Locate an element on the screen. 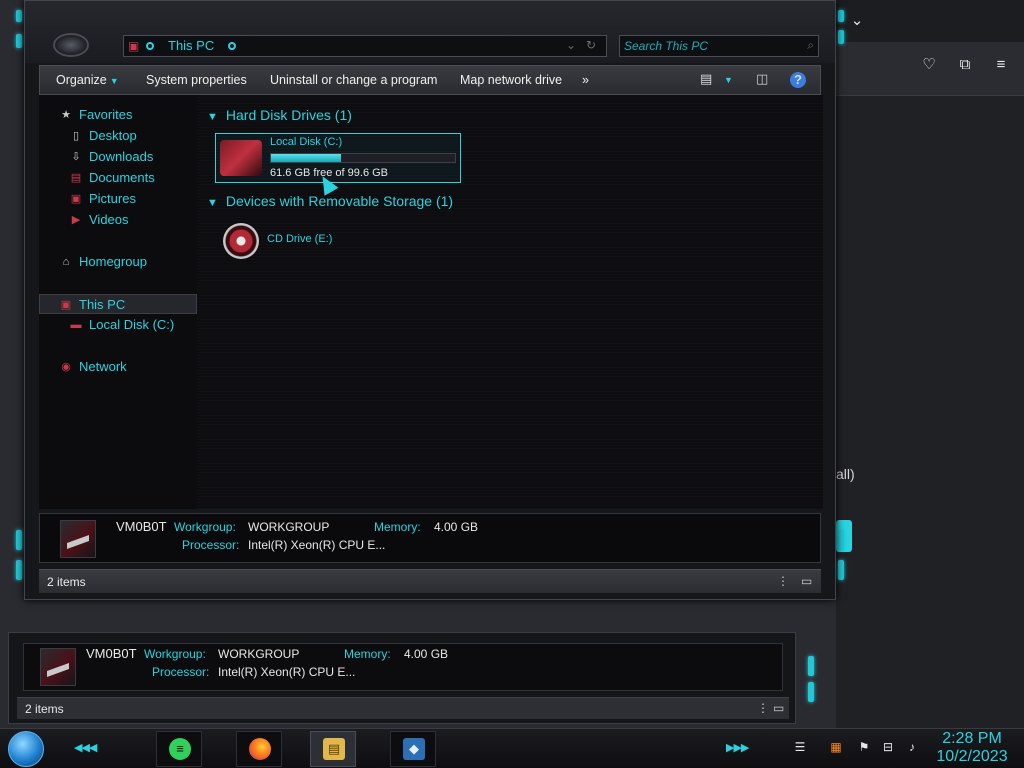  nav-item-documents: ▤ Documents is located at coordinates (118, 178).